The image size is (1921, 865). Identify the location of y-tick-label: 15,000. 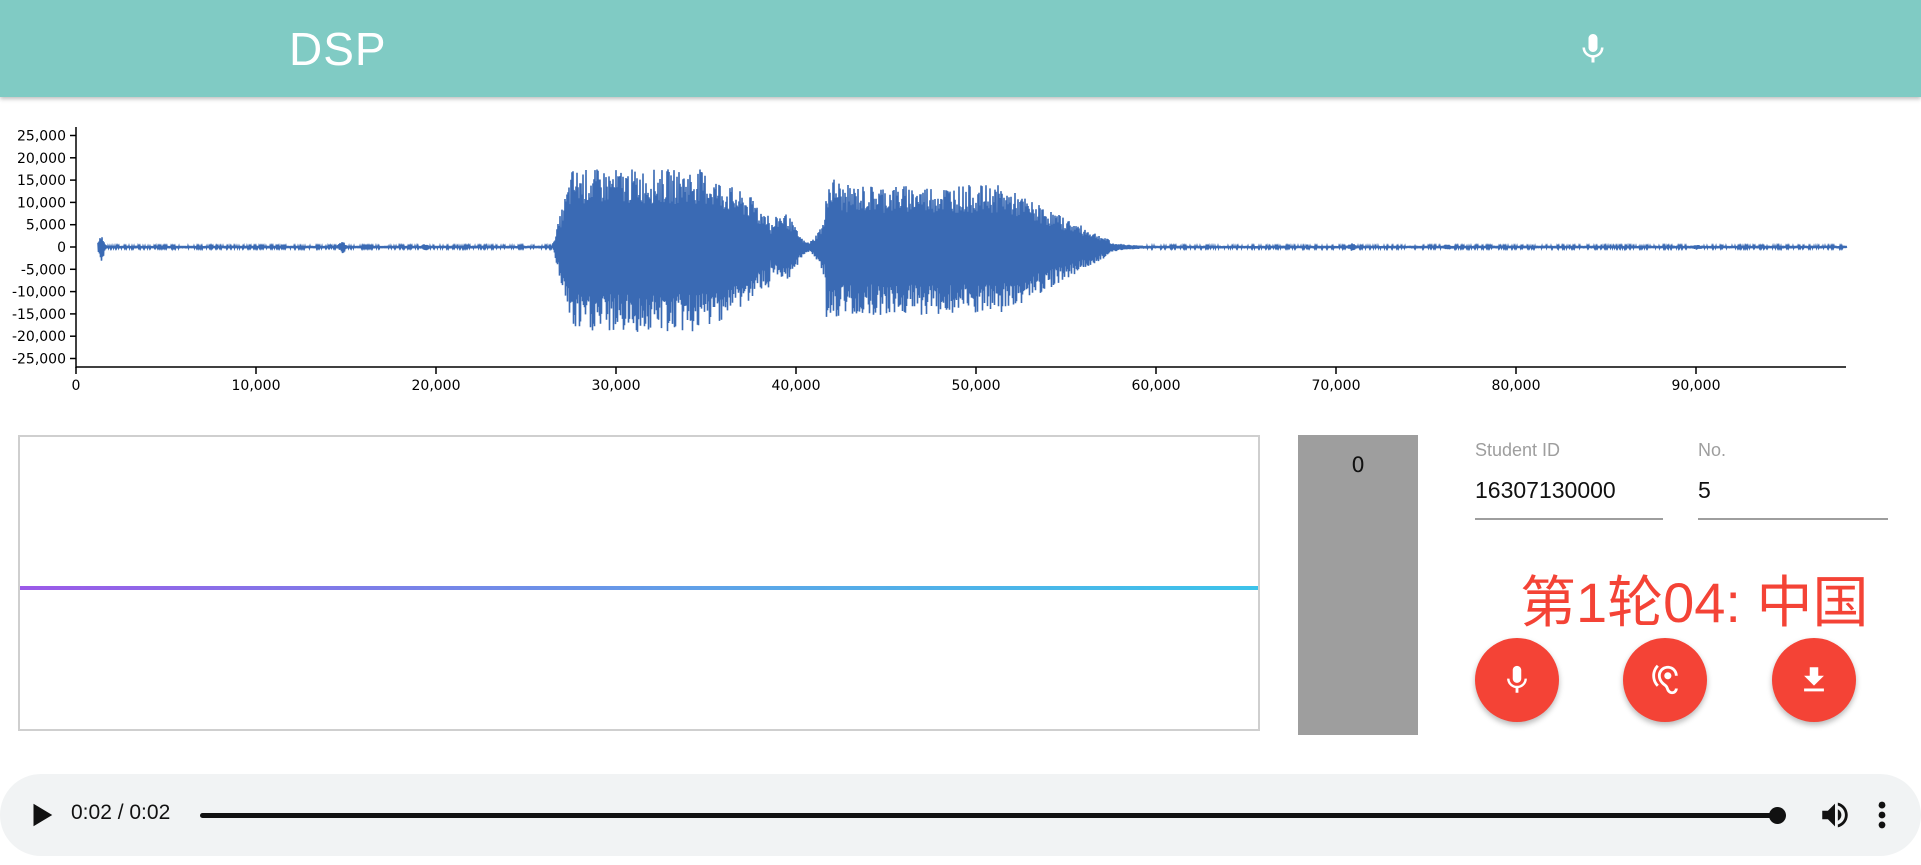
(41, 181).